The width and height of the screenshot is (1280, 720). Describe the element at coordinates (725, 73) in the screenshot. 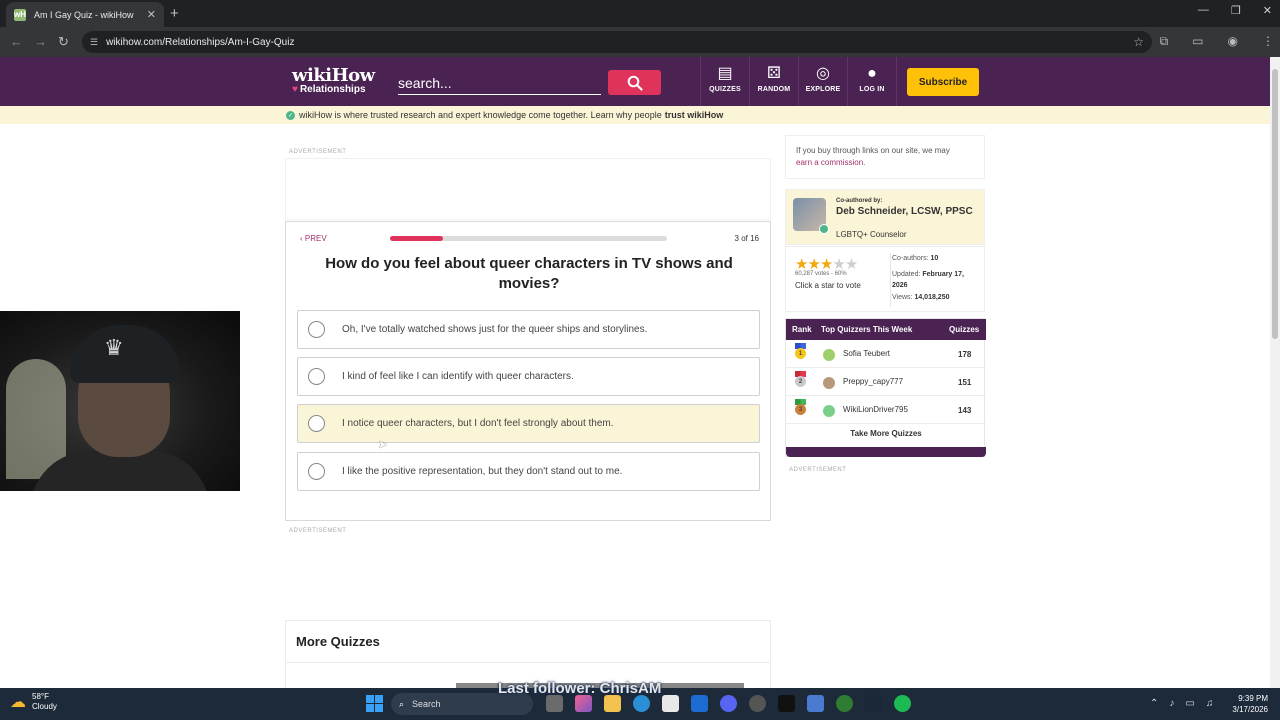

I see `quiz-icon: ▤` at that location.